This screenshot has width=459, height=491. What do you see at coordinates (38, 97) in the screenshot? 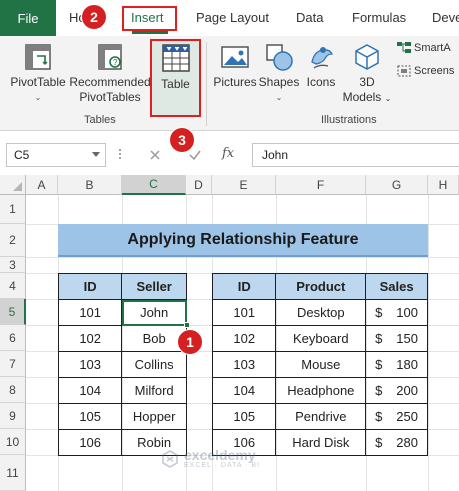
I see `pivottable-dropdown-icon: ⌄` at bounding box center [38, 97].